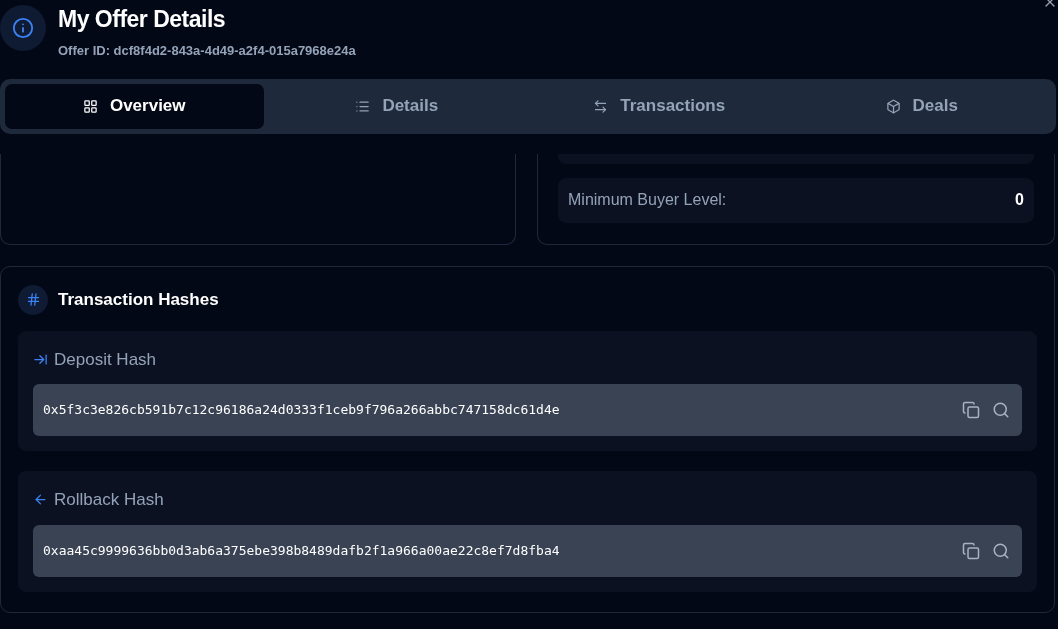 Image resolution: width=1058 pixels, height=629 pixels. I want to click on info-icon, so click(23, 28).